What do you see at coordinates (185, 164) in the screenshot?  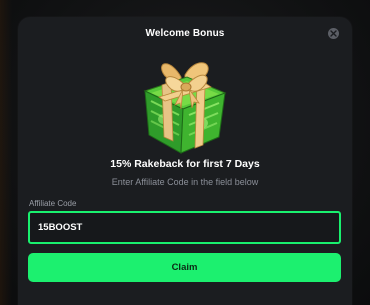 I see `rakeback-headline: 15% Rakeback for first 7 Days` at bounding box center [185, 164].